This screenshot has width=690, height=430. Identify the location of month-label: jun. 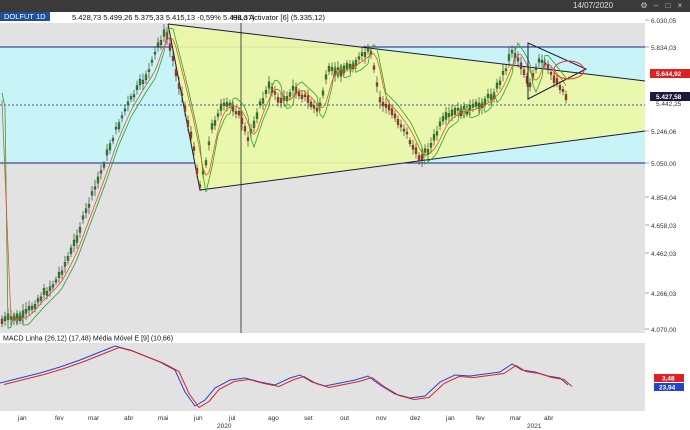
(198, 418).